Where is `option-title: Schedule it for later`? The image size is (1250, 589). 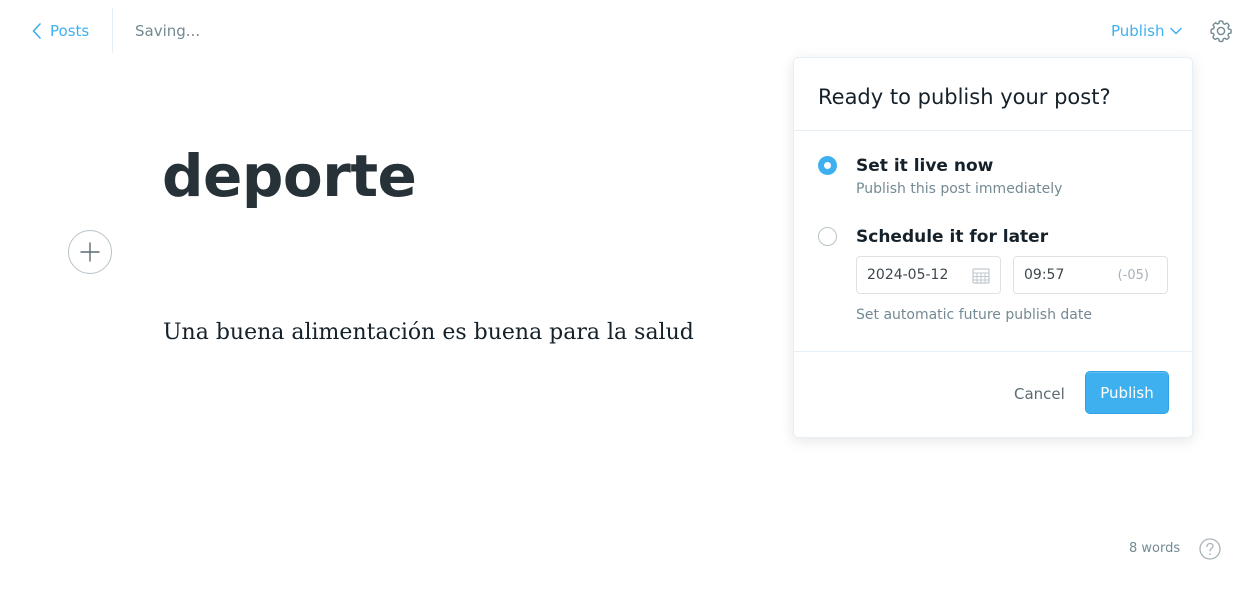 option-title: Schedule it for later is located at coordinates (952, 237).